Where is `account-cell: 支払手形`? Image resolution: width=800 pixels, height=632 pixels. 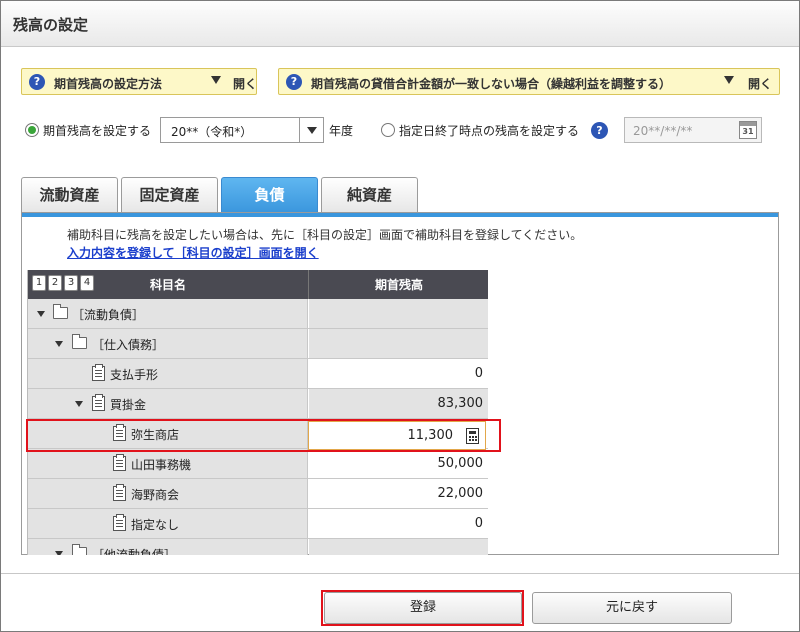
account-cell: 支払手形 is located at coordinates (168, 373).